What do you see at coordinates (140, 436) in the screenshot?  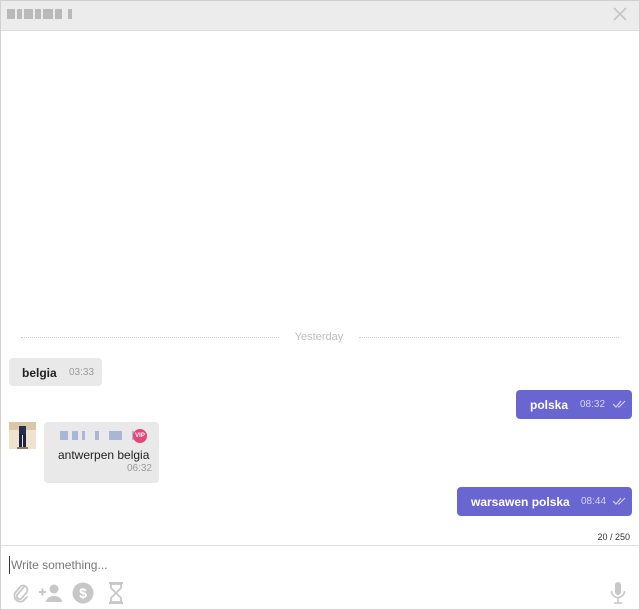 I see `vip-badge: VIP` at bounding box center [140, 436].